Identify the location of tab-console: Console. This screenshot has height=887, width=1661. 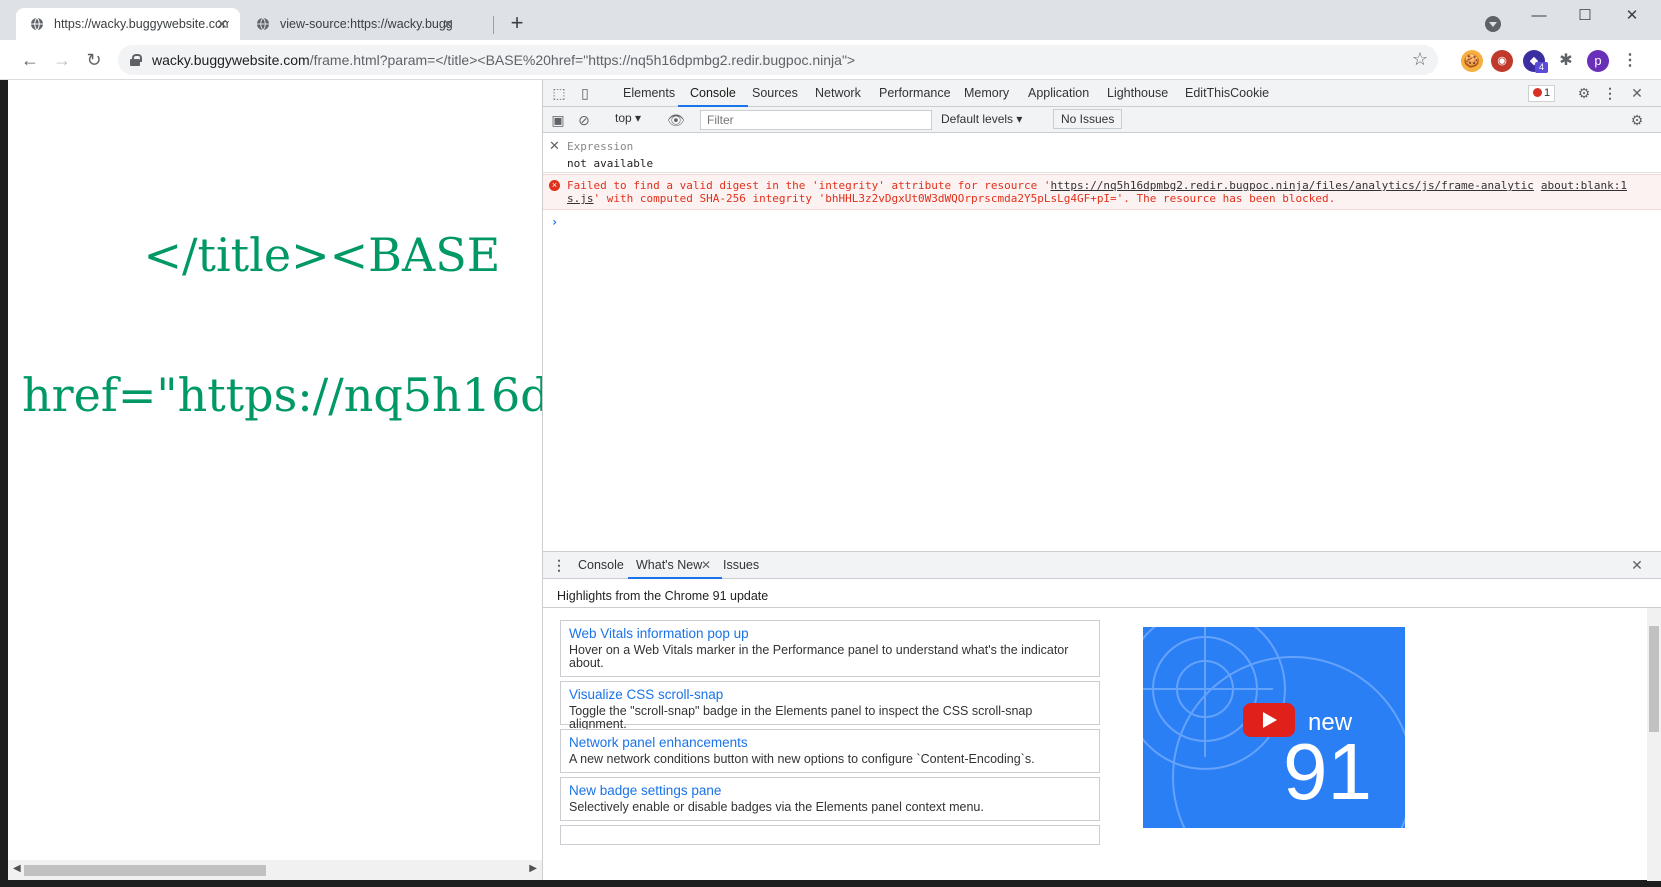
(713, 93).